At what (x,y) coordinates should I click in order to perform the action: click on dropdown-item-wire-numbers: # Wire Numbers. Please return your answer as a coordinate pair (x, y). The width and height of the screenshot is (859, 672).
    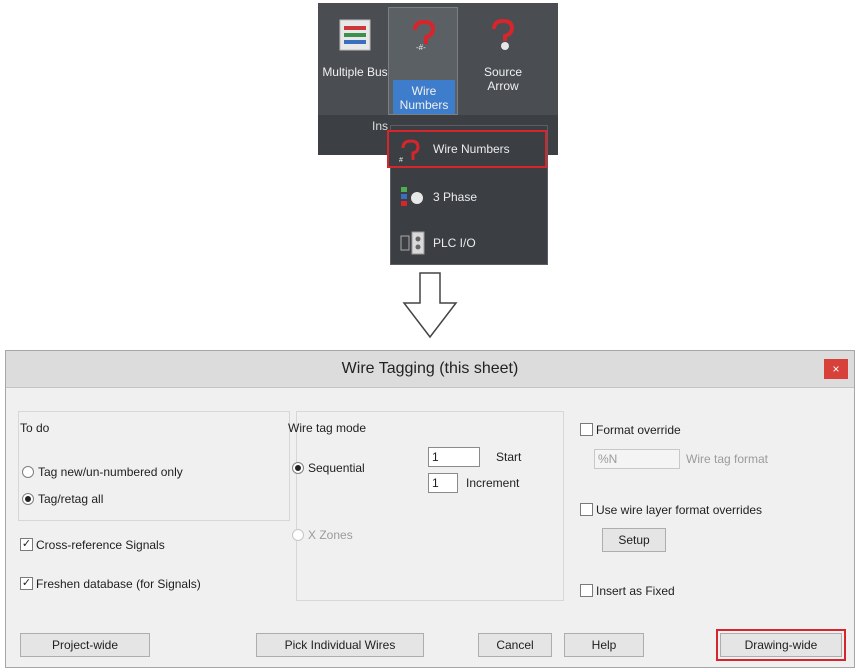
    Looking at the image, I should click on (467, 149).